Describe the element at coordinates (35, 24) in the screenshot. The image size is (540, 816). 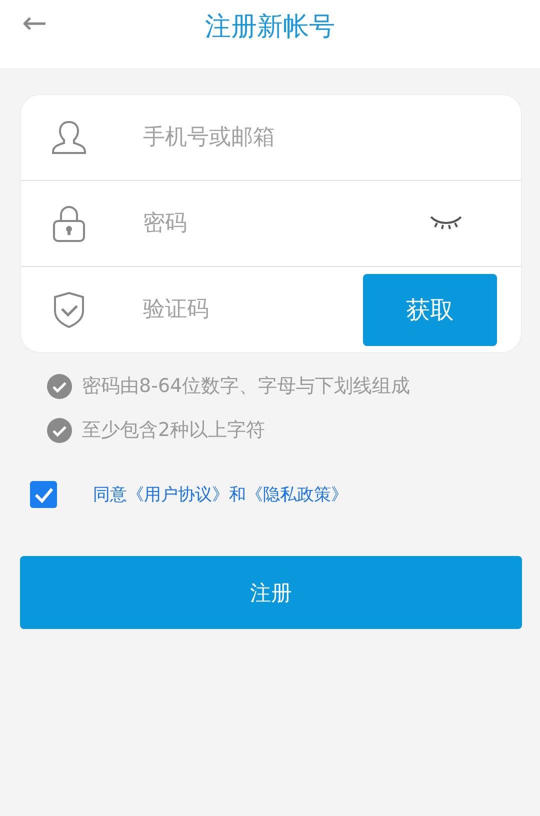
I see `back-button: ←` at that location.